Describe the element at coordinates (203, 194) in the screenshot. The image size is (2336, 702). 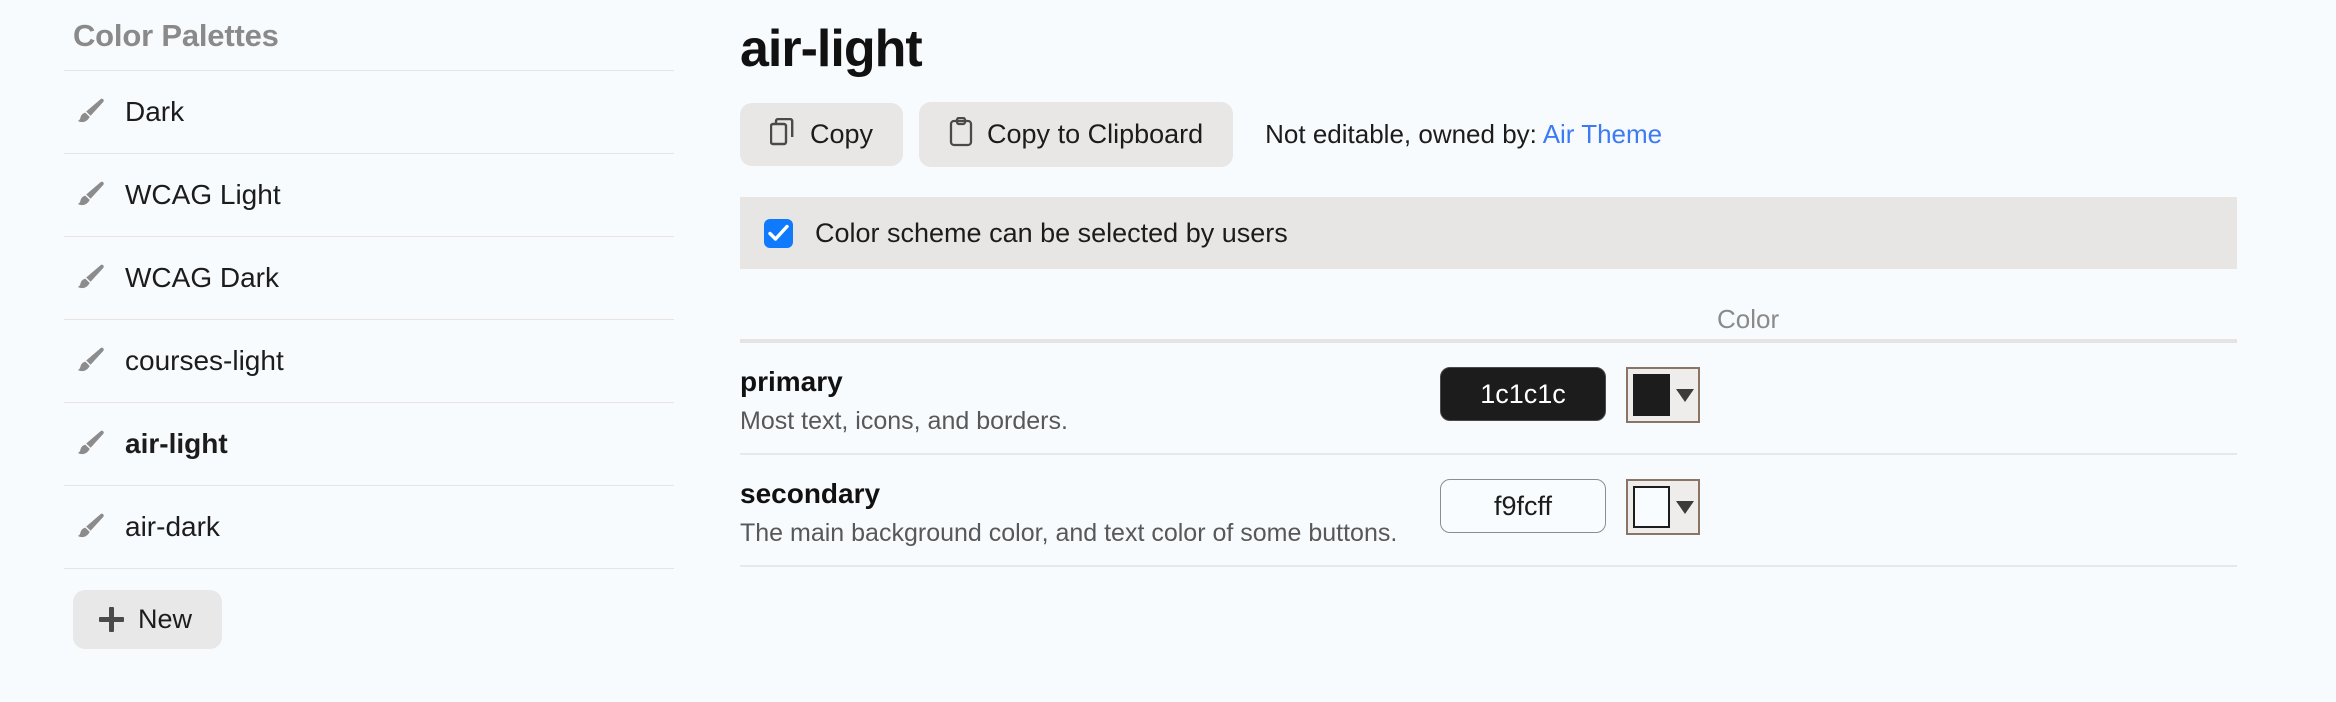
I see `palette-item-label: WCAG Light` at that location.